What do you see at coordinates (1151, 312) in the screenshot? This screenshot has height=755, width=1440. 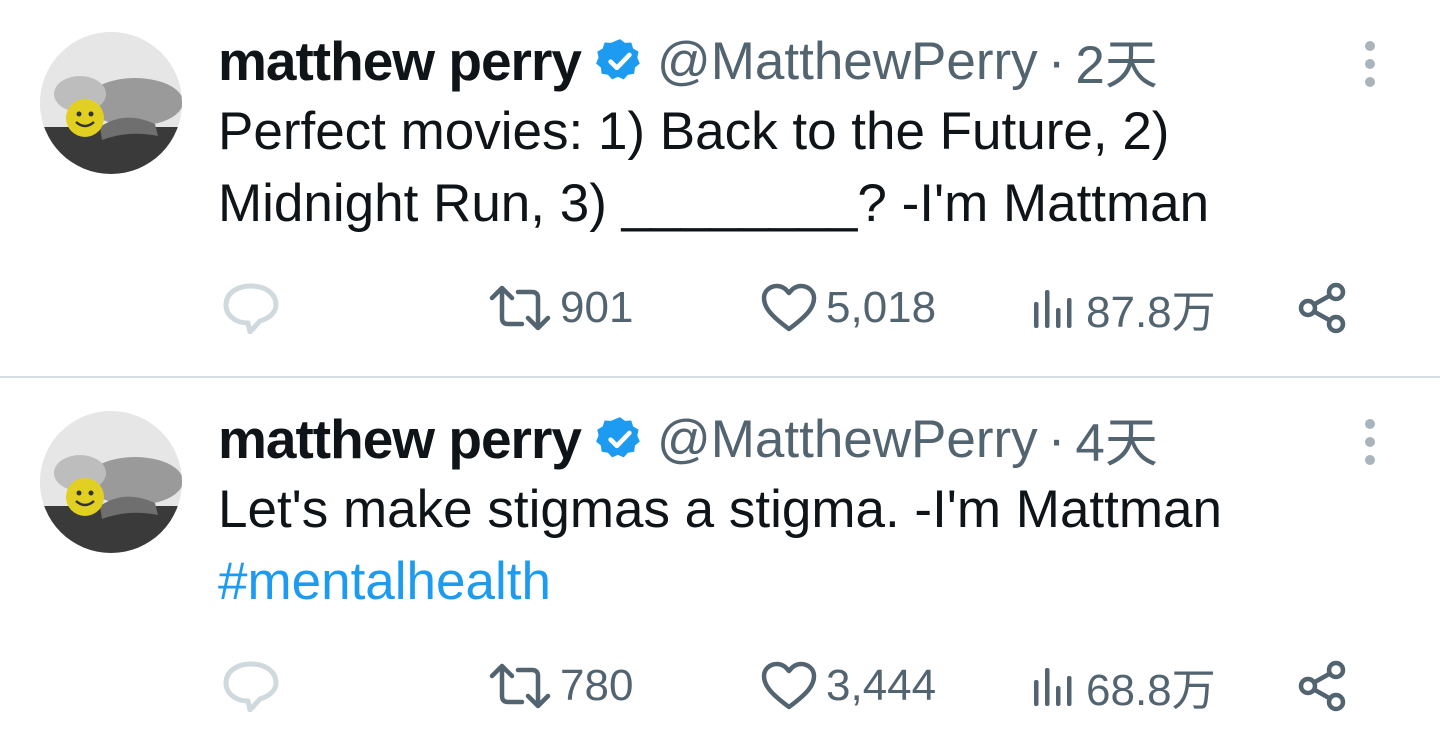 I see `views-count: 87.8万` at bounding box center [1151, 312].